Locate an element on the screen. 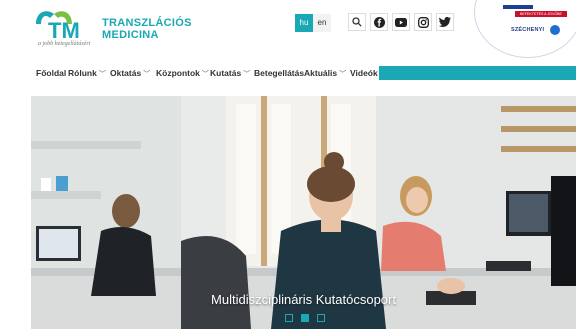 This screenshot has height=329, width=576. nav-item-oktatas: Oktatás ﹀ is located at coordinates (130, 73).